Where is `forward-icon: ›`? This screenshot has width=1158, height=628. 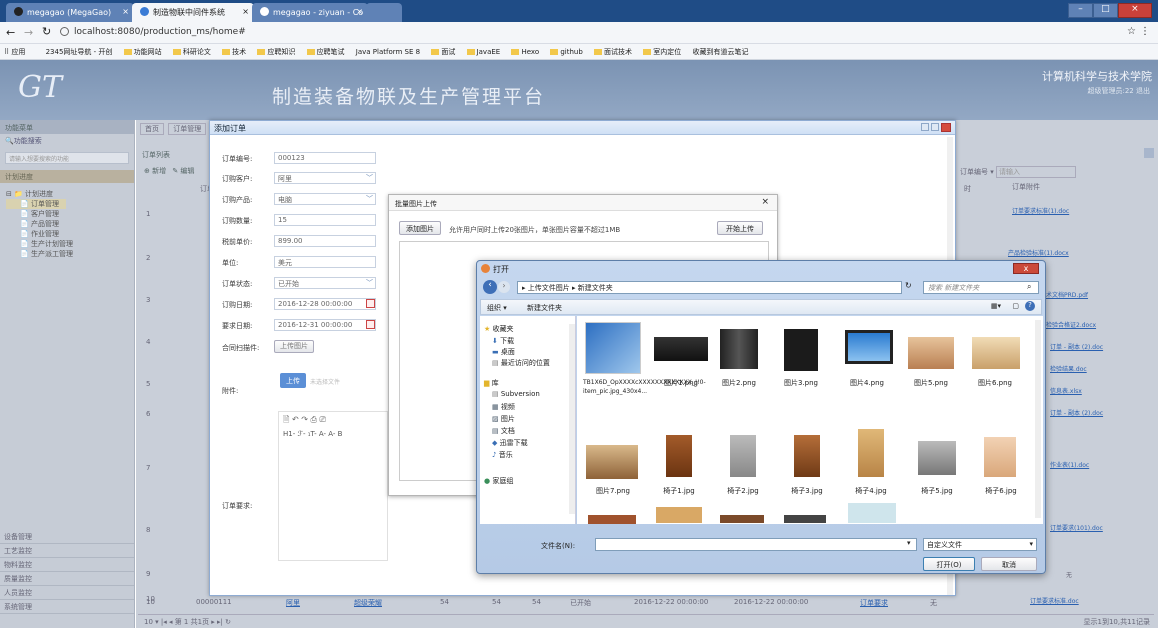 forward-icon: › is located at coordinates (504, 287).